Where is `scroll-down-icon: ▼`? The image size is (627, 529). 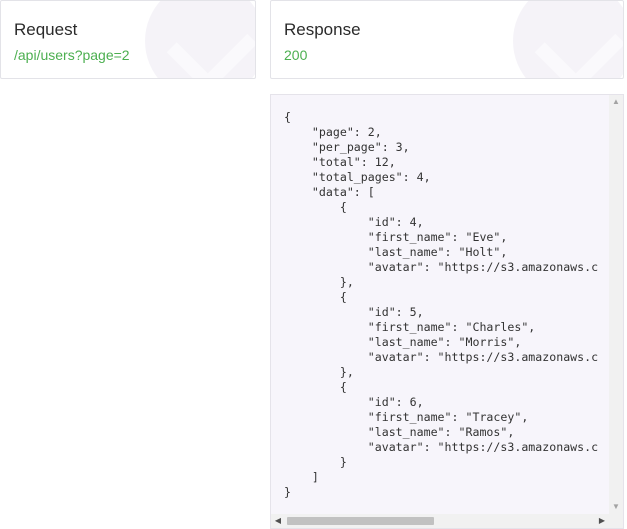
scroll-down-icon: ▼ is located at coordinates (616, 507).